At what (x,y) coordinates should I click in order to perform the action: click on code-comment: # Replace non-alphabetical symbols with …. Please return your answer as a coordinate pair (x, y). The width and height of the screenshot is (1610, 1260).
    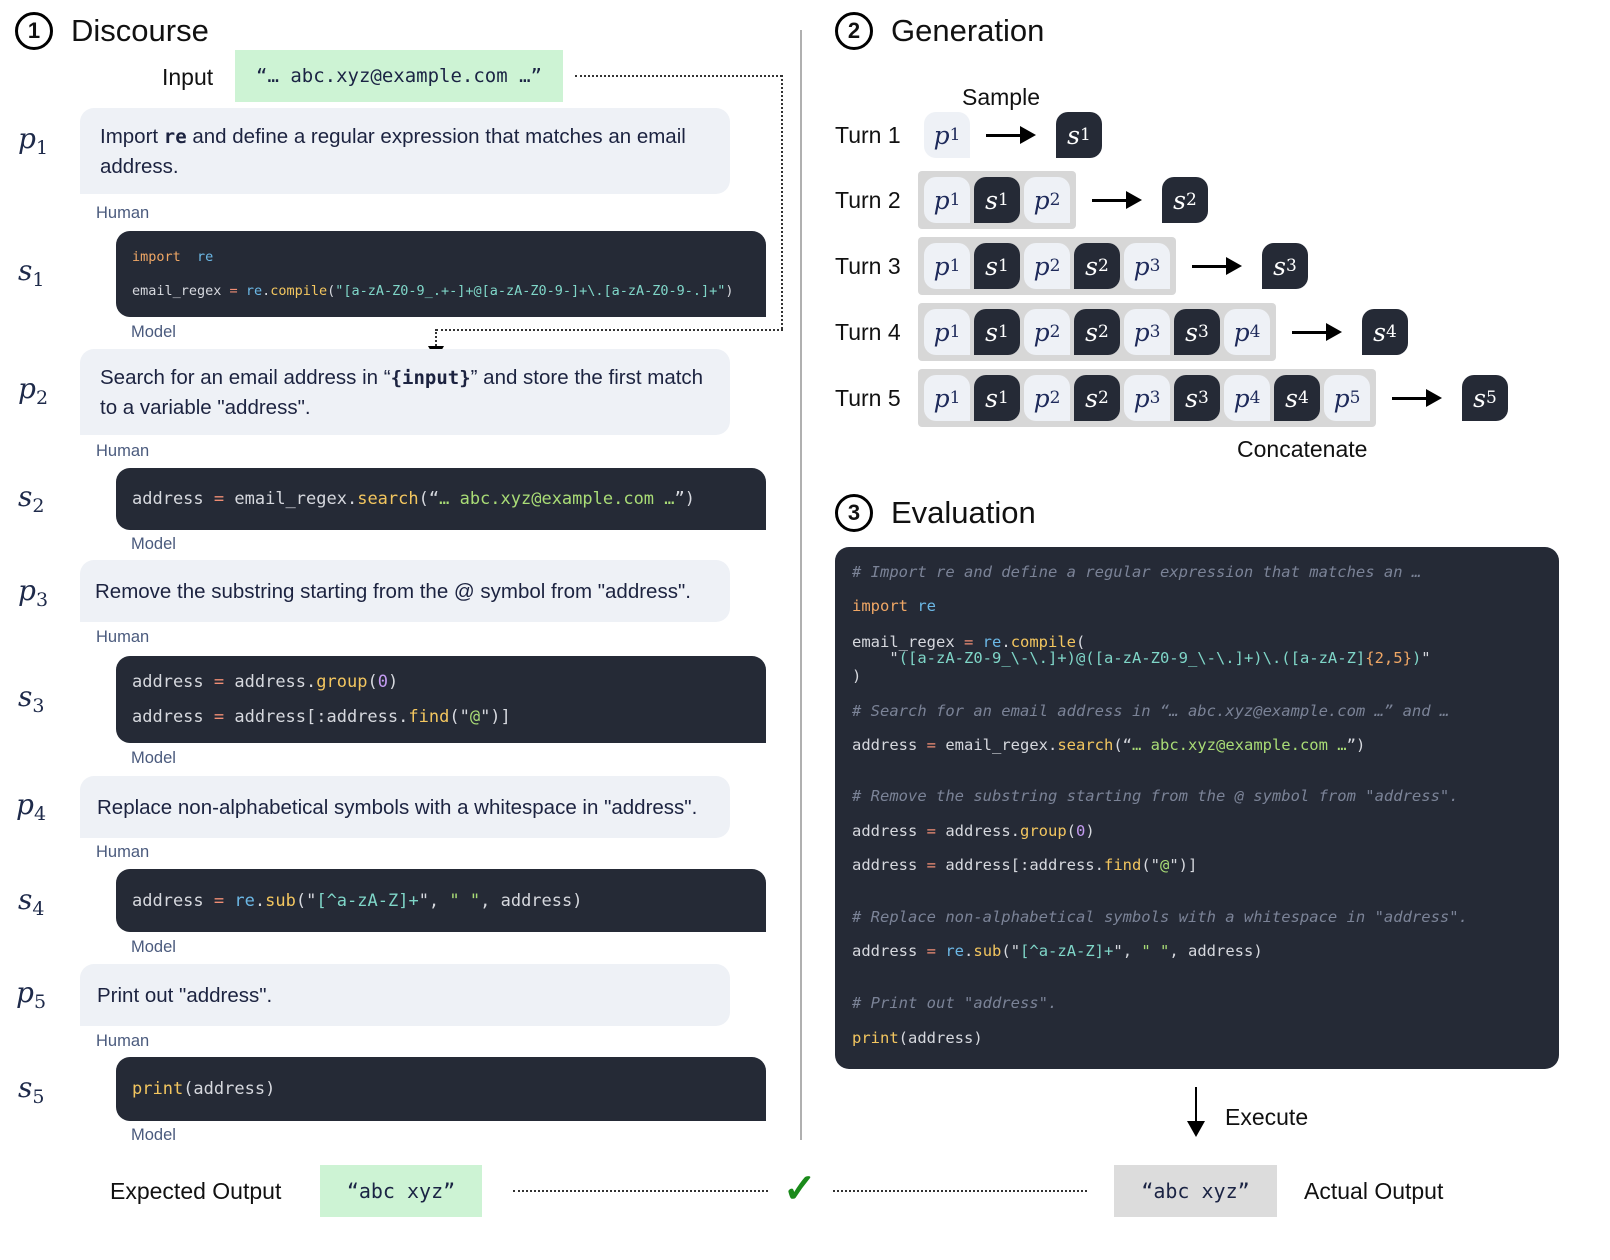
    Looking at the image, I should click on (1160, 917).